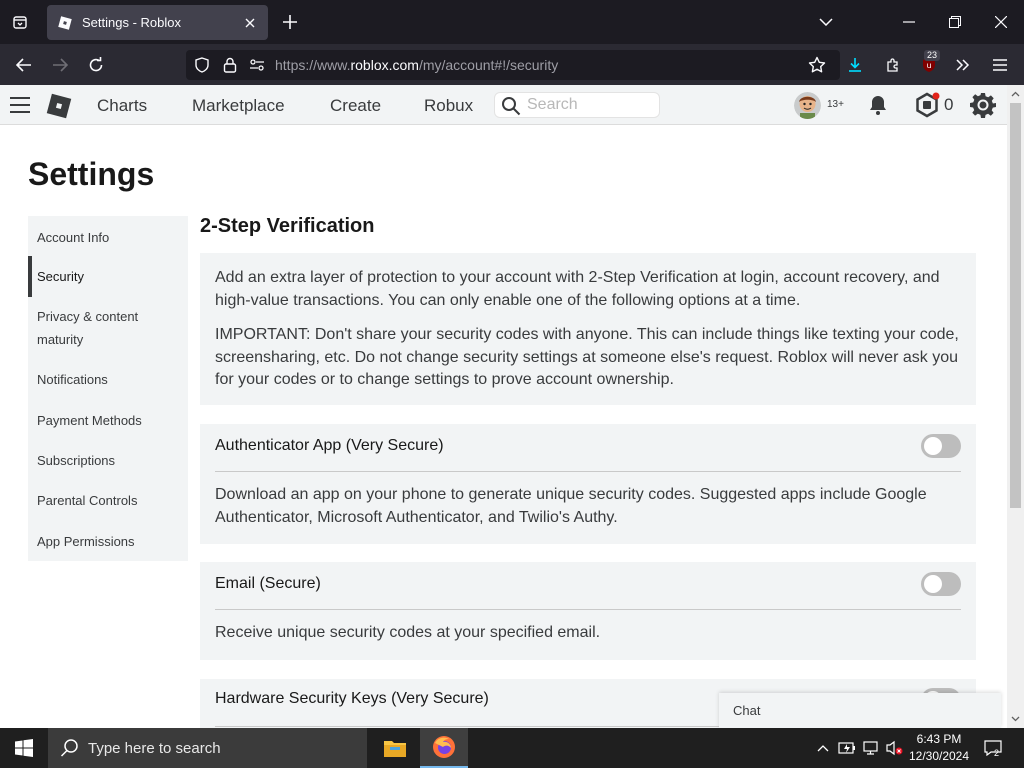  I want to click on authenticator-option-header: Authenticator App (Very Secure), so click(588, 448).